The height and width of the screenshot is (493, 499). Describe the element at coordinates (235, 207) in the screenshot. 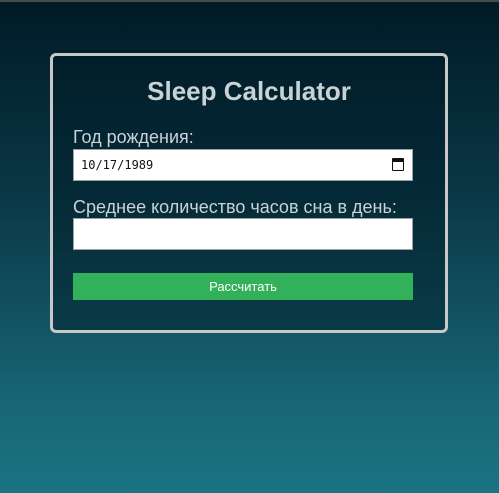

I see `sleep-hours-label: Среднее количество часов сна в день:` at that location.